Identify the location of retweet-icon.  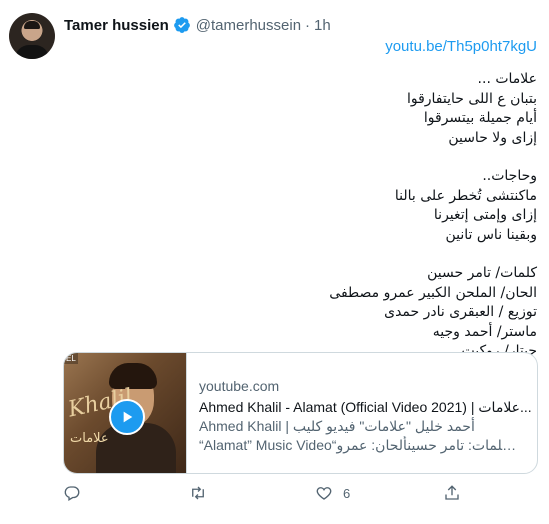
(198, 493).